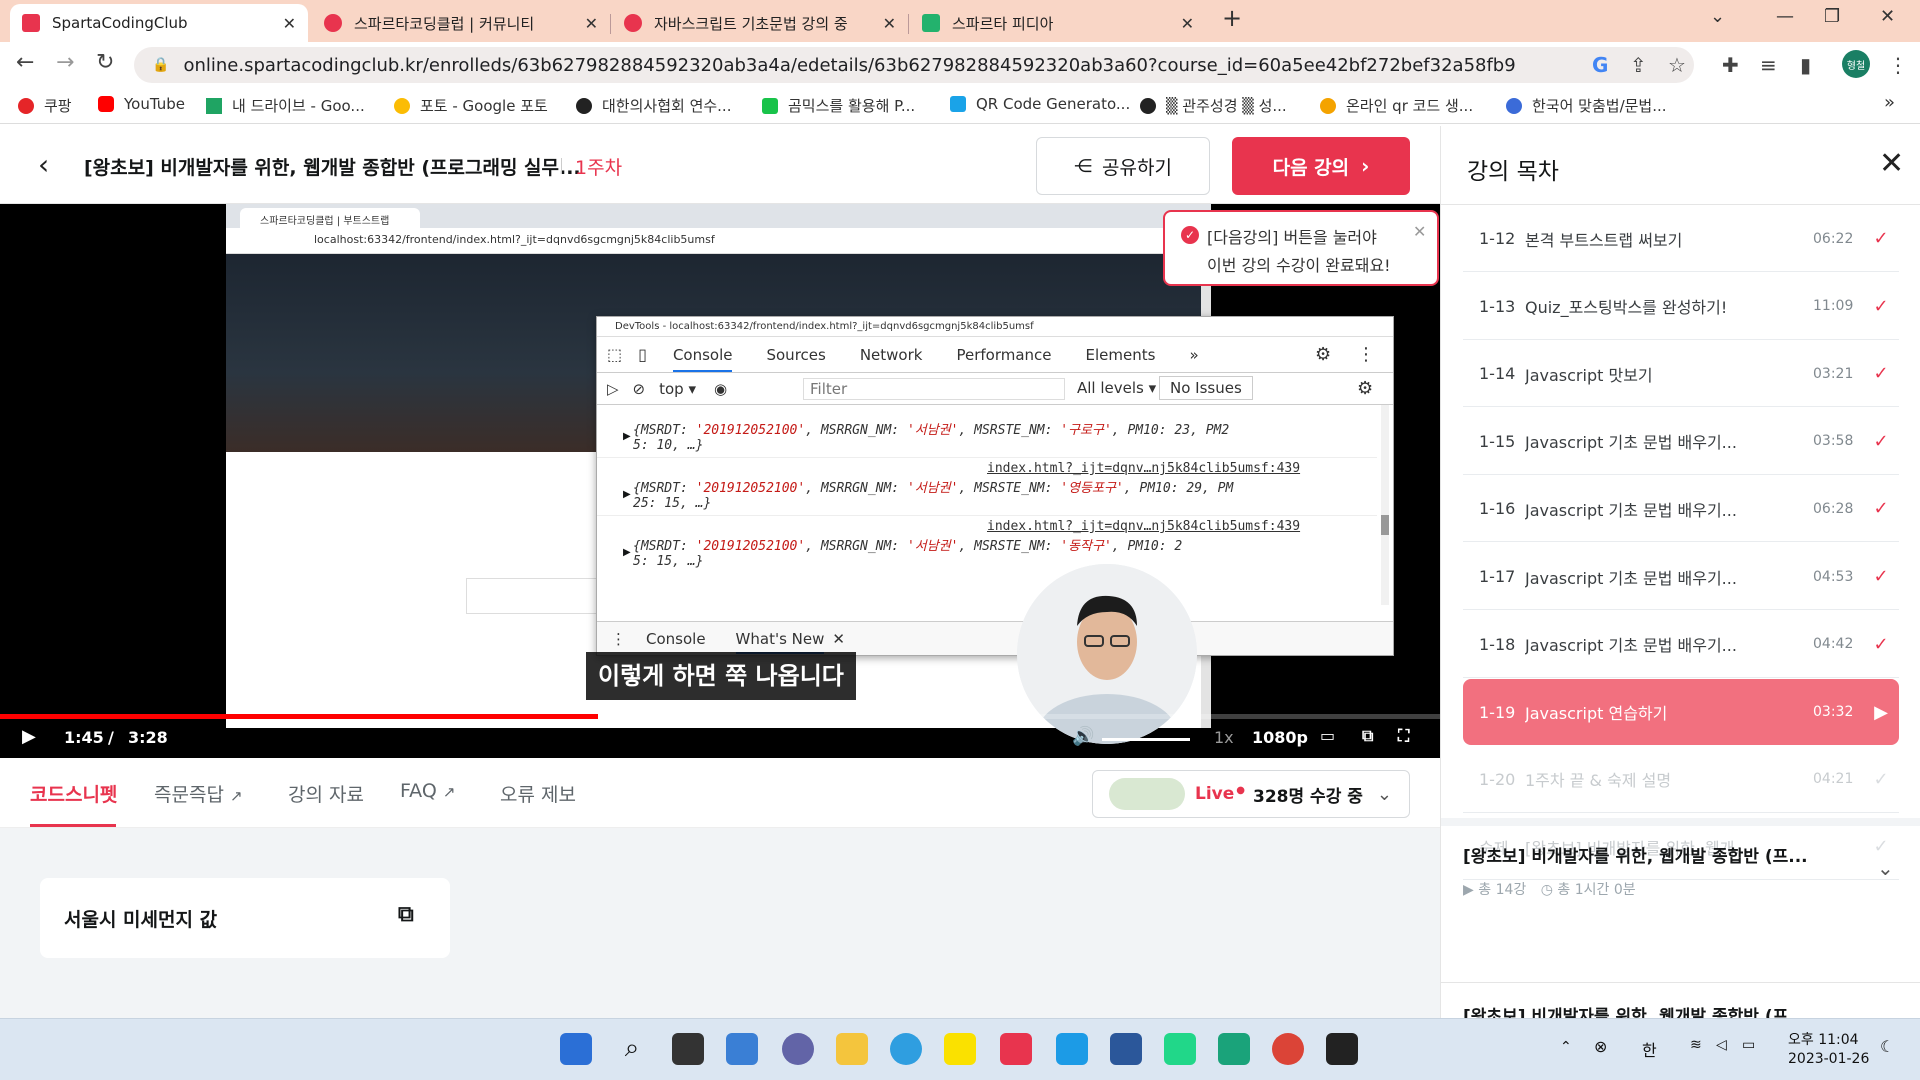 The height and width of the screenshot is (1080, 1920). What do you see at coordinates (1123, 166) in the screenshot?
I see `share-button: ⋲ 공유하기` at bounding box center [1123, 166].